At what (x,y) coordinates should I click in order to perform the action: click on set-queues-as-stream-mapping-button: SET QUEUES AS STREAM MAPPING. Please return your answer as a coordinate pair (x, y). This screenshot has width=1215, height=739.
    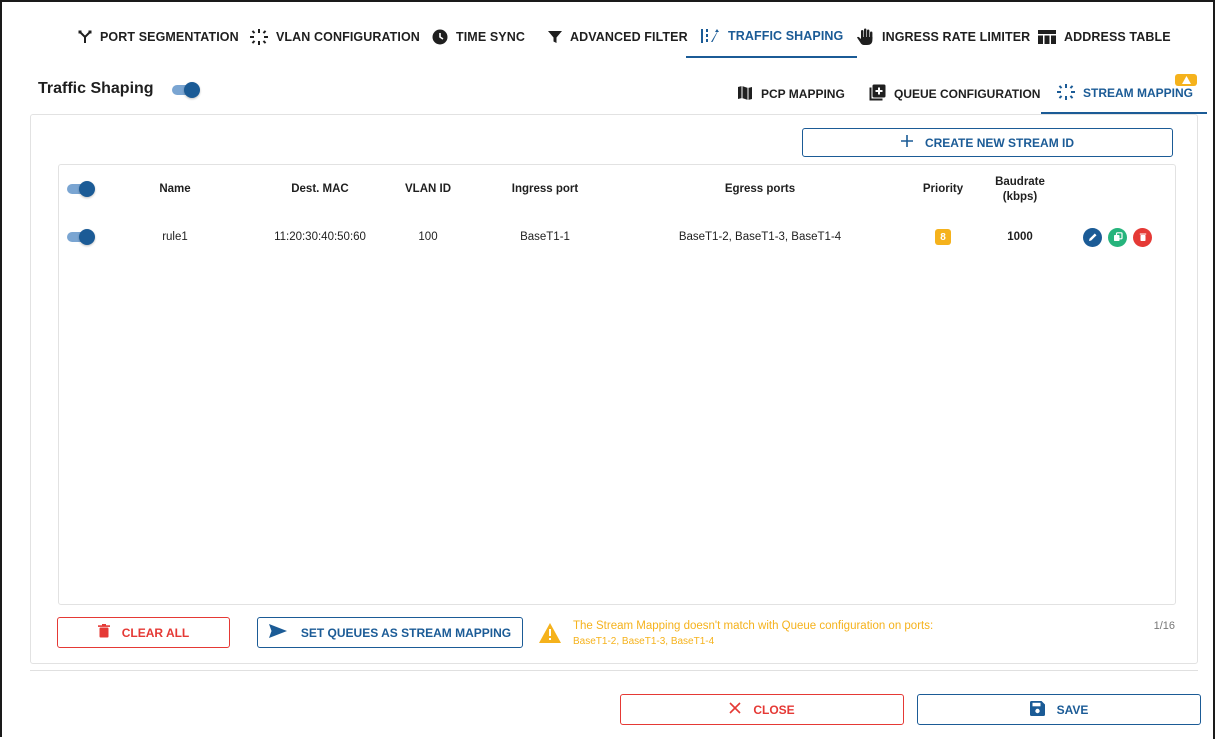
    Looking at the image, I should click on (390, 632).